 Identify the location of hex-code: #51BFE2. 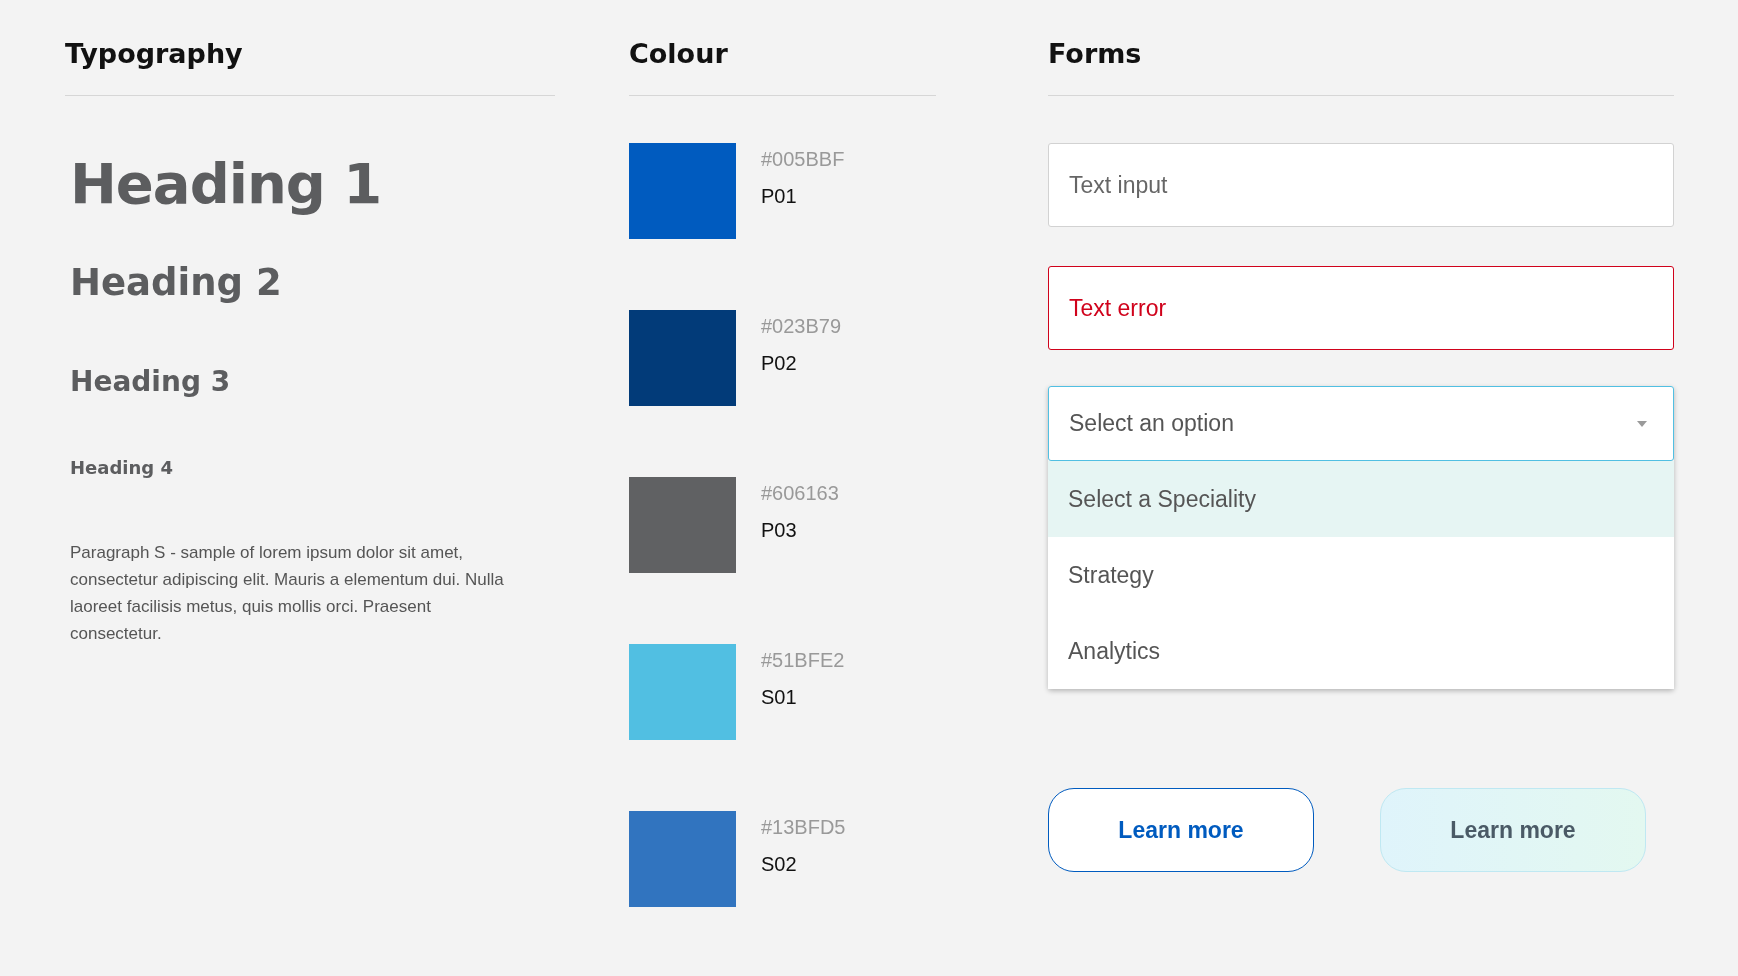
(803, 660).